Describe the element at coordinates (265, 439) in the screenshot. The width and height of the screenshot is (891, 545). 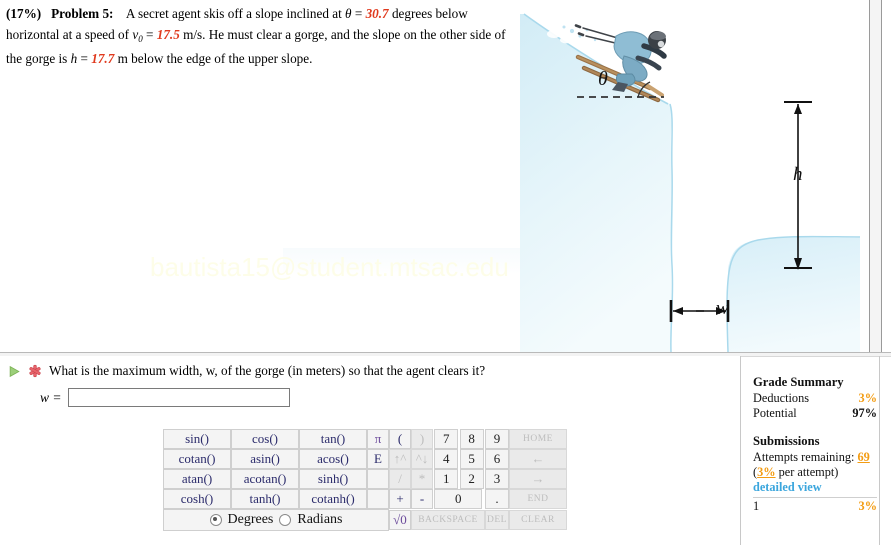
I see `key-cos: cos()` at that location.